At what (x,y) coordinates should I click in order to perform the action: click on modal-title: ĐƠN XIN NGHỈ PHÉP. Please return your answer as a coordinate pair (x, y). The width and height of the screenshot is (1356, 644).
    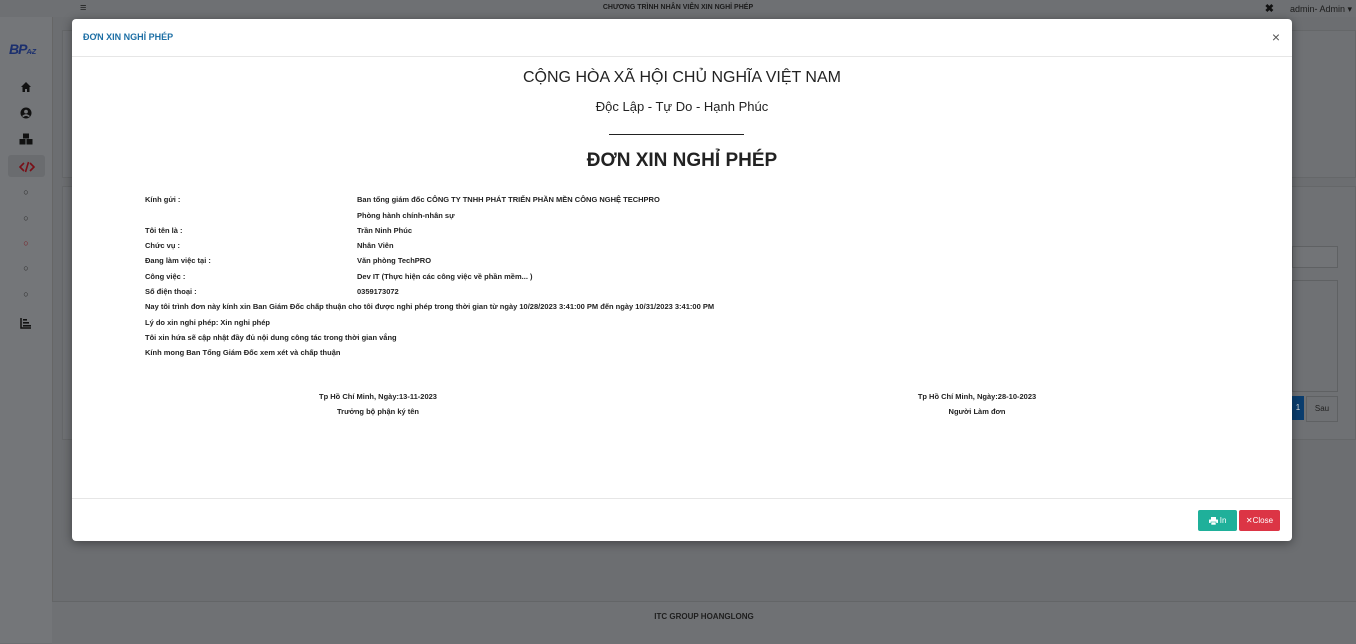
    Looking at the image, I should click on (128, 37).